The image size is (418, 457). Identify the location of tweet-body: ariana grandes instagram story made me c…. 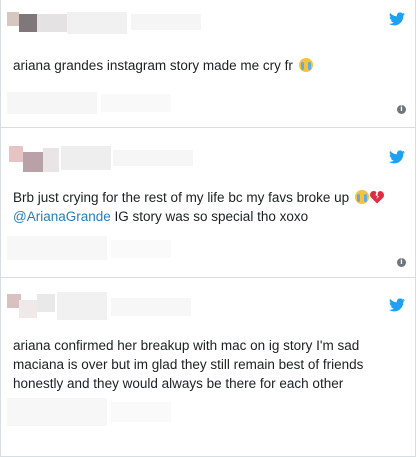
(153, 65).